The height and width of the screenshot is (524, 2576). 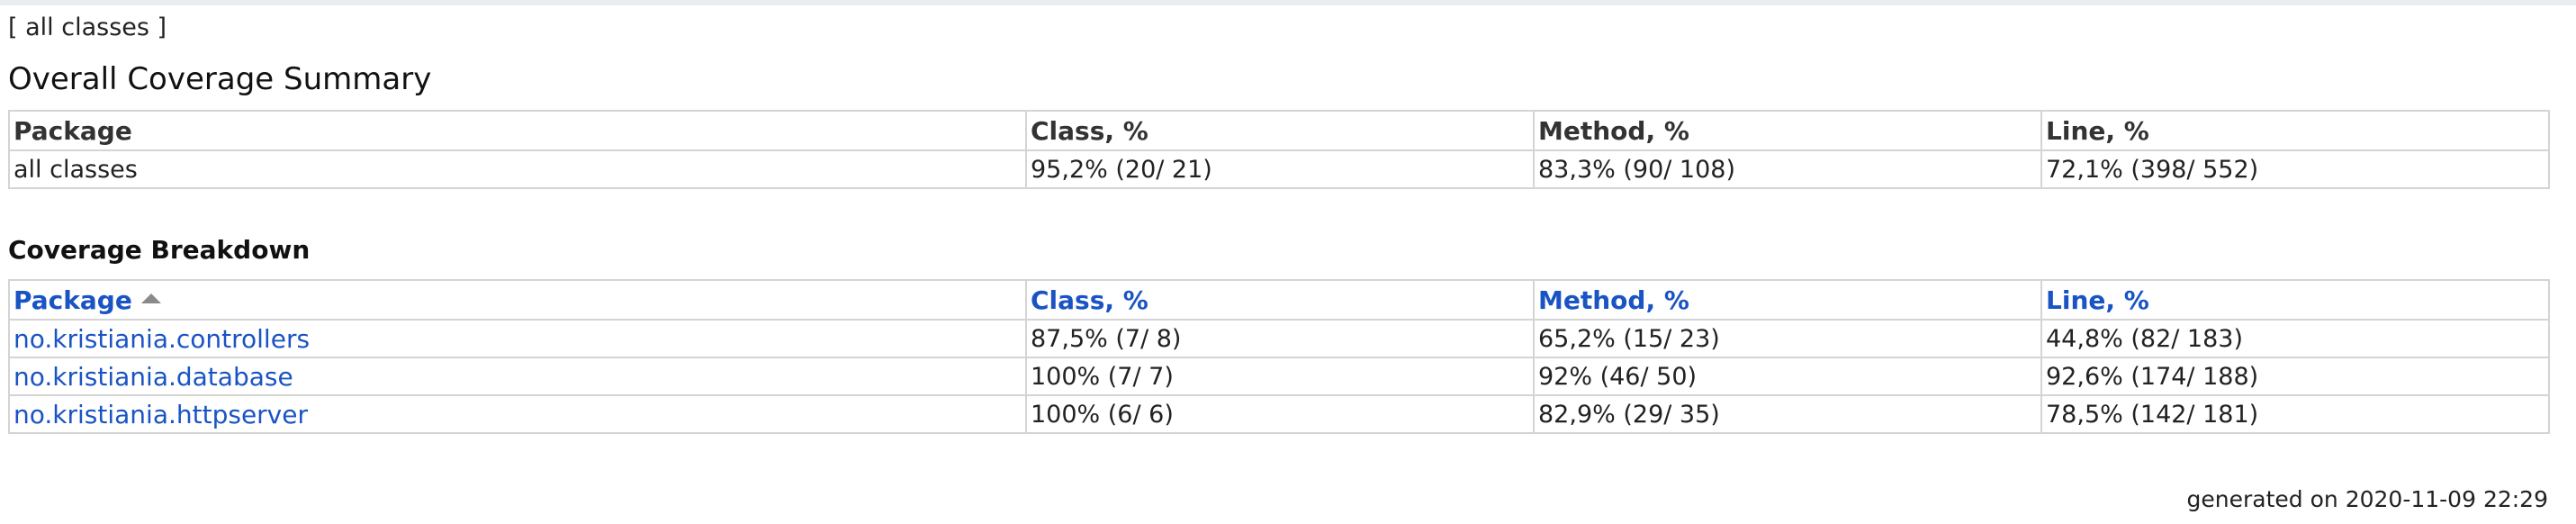 I want to click on class-coverage-cell: 100% (7/ 7), so click(x=1280, y=376).